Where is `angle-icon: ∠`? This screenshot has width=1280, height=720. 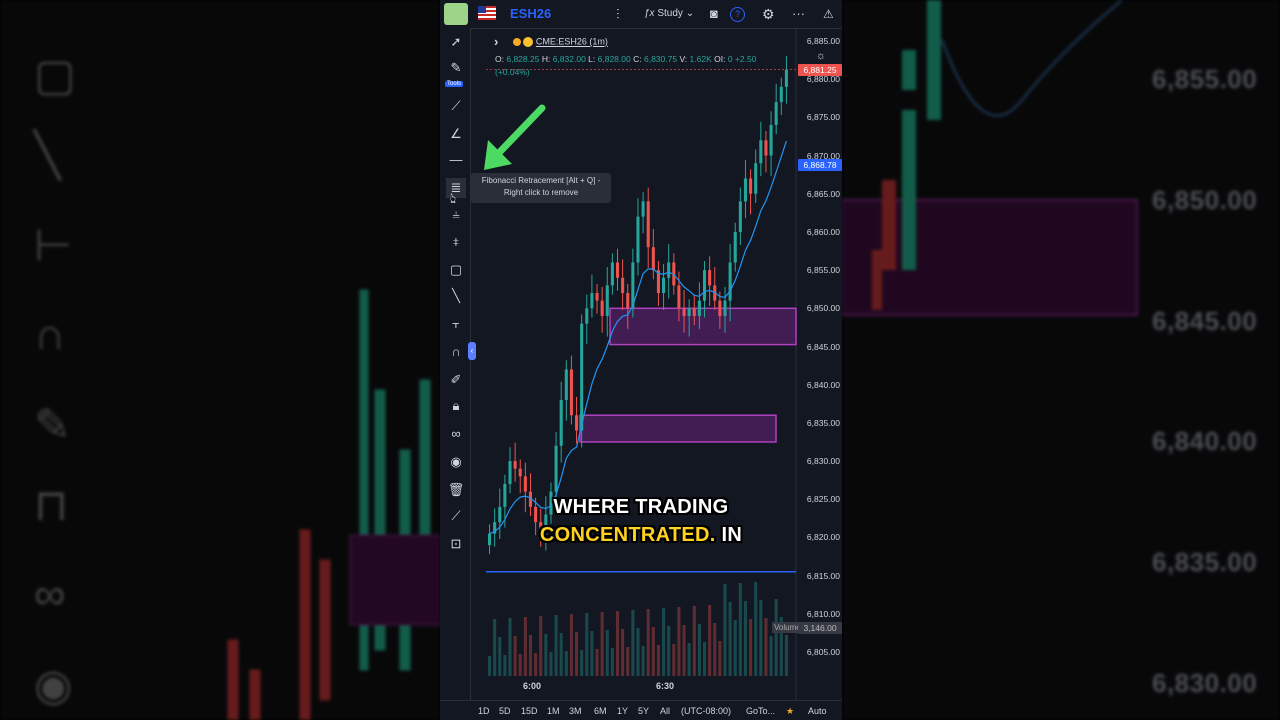
angle-icon: ∠ is located at coordinates (456, 134).